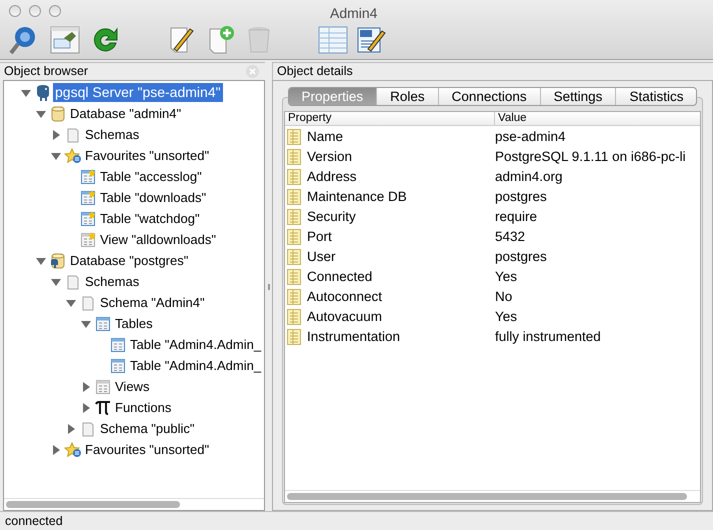 Image resolution: width=713 pixels, height=530 pixels. Describe the element at coordinates (344, 297) in the screenshot. I see `property-name: Autoconnect` at that location.